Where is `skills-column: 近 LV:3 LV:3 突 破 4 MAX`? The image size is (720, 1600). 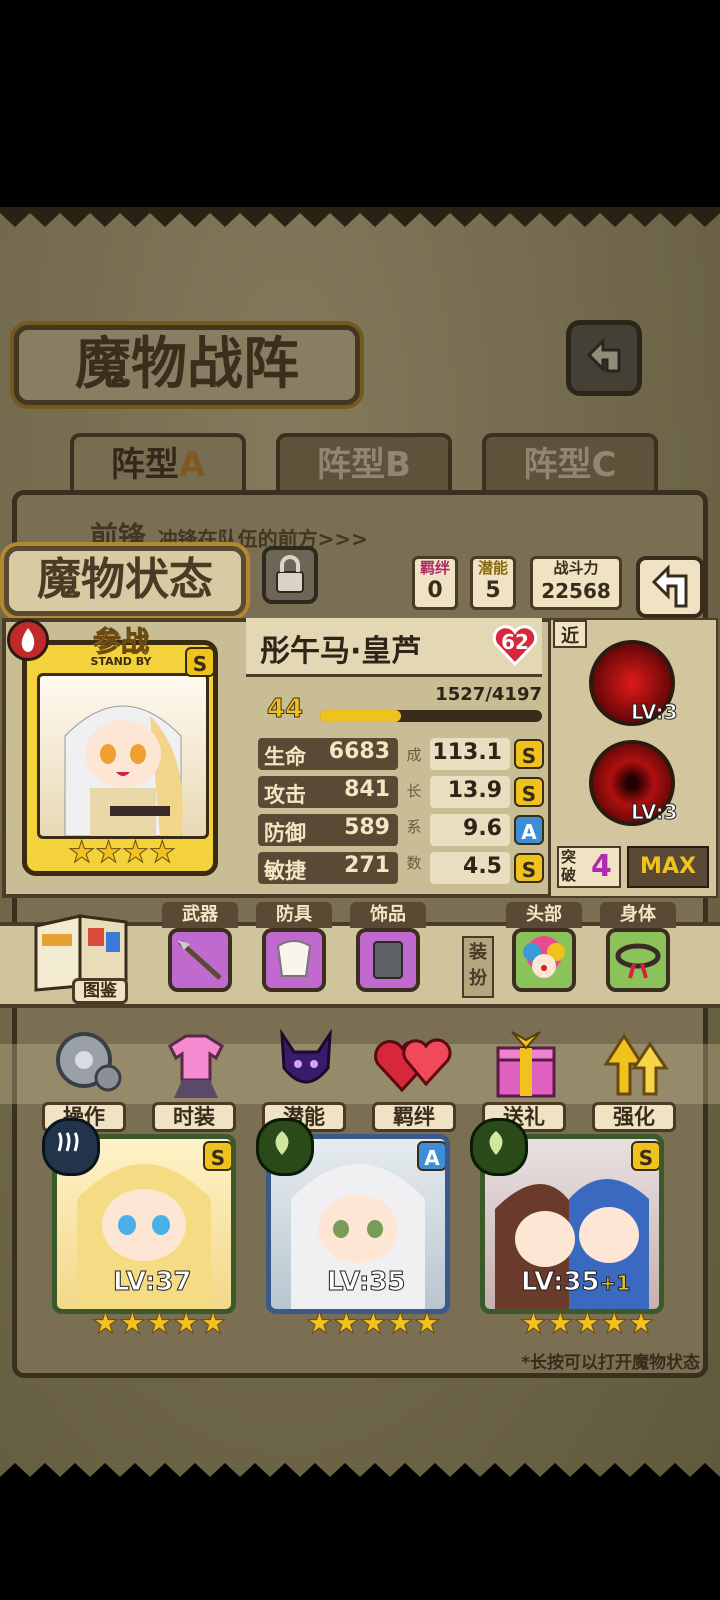
skills-column: 近 LV:3 LV:3 突 破 4 MAX is located at coordinates (632, 758).